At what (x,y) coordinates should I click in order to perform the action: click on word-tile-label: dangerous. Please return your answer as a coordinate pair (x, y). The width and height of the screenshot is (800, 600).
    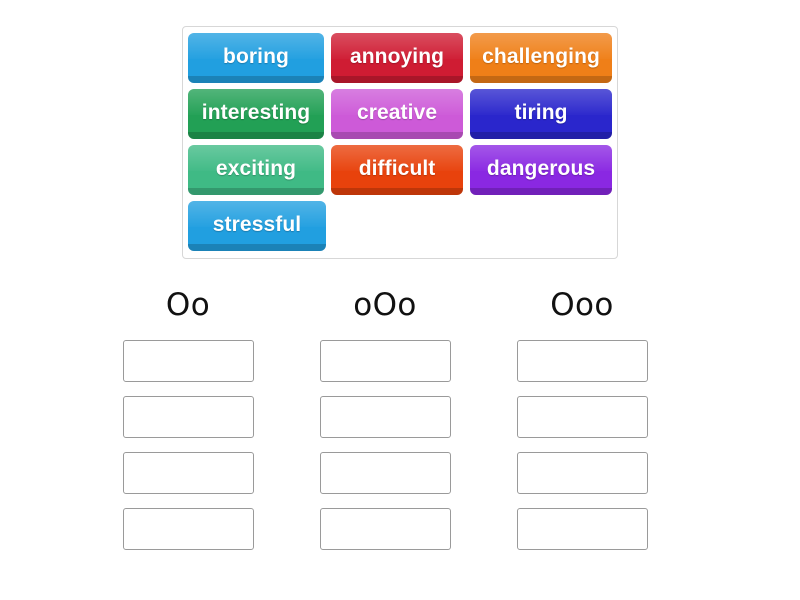
    Looking at the image, I should click on (541, 168).